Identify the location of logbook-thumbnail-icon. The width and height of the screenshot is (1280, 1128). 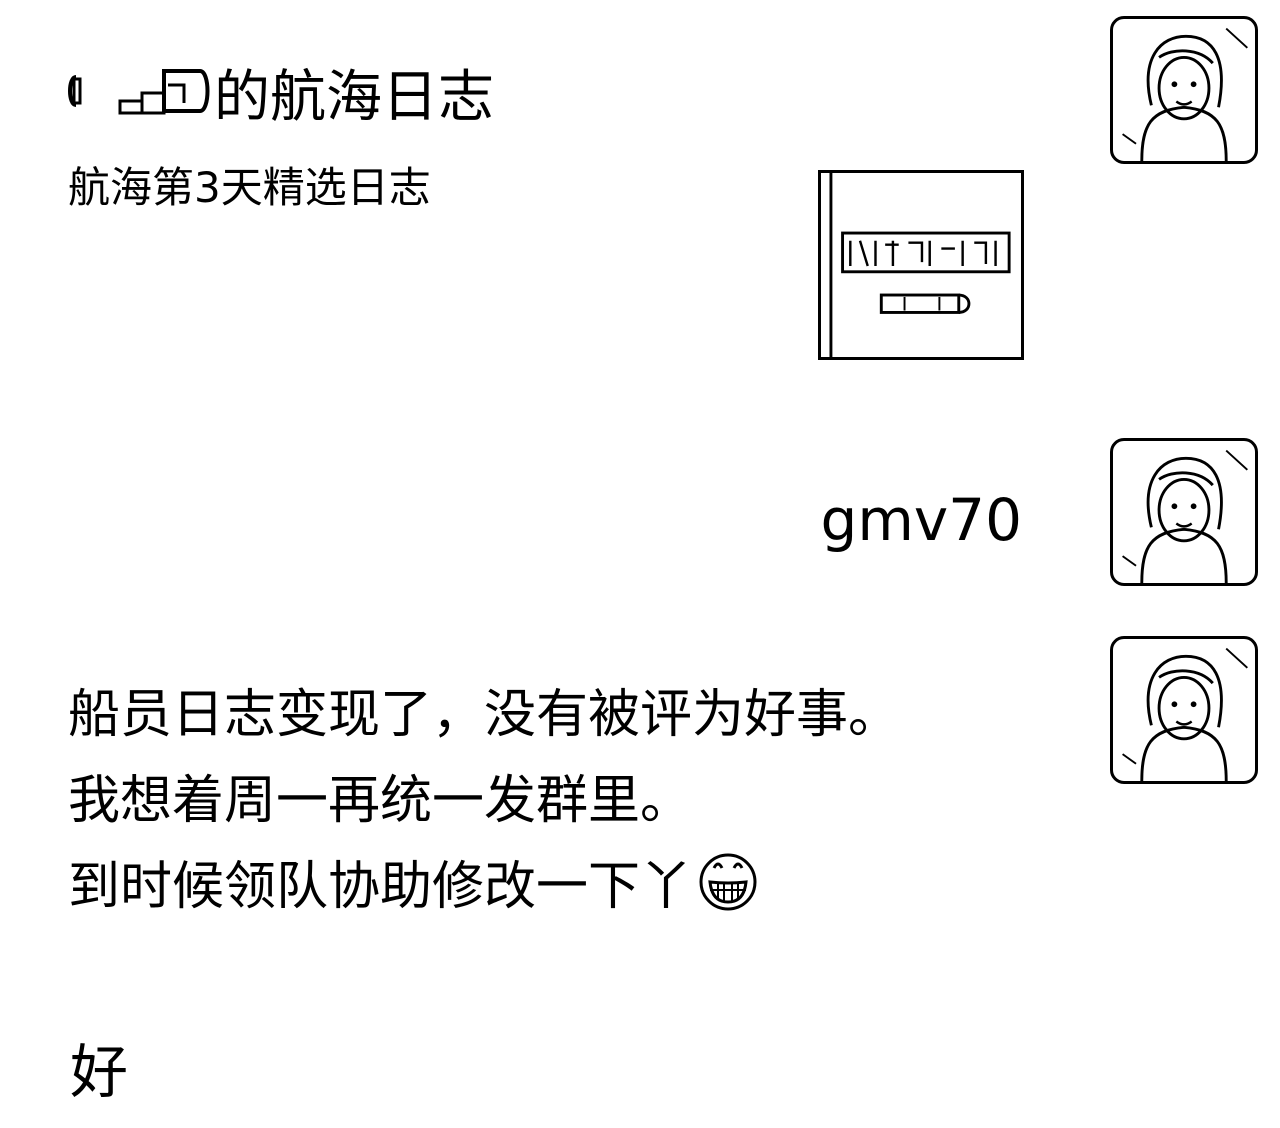
(920, 265).